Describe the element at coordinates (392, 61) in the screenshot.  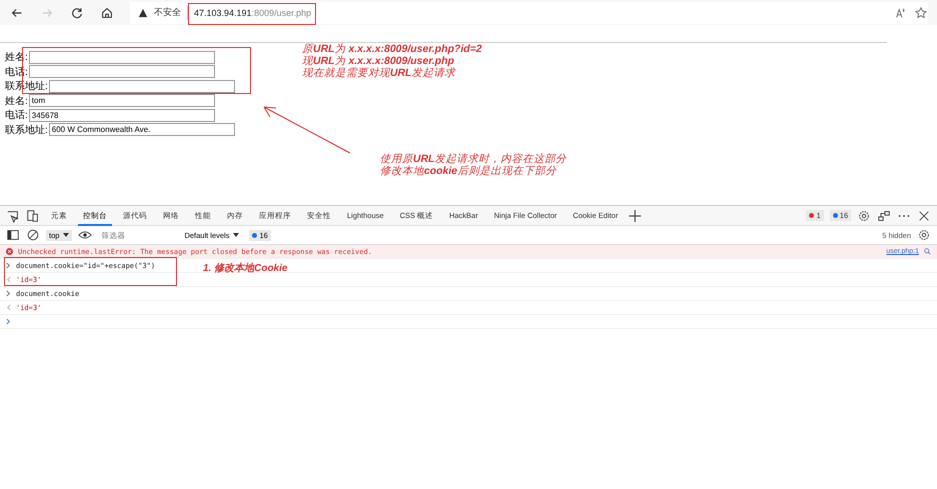
I see `annotation-text: 原URL为 x.x.x.x:8009/user.php?id=2 现URL为 x.x.x.x:8009/user.php 现在就是需要对现URL发起请求` at that location.